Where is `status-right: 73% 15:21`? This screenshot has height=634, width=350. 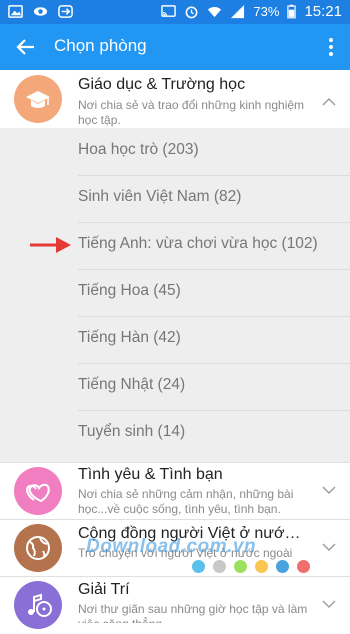
status-right: 73% 15:21 is located at coordinates (251, 11).